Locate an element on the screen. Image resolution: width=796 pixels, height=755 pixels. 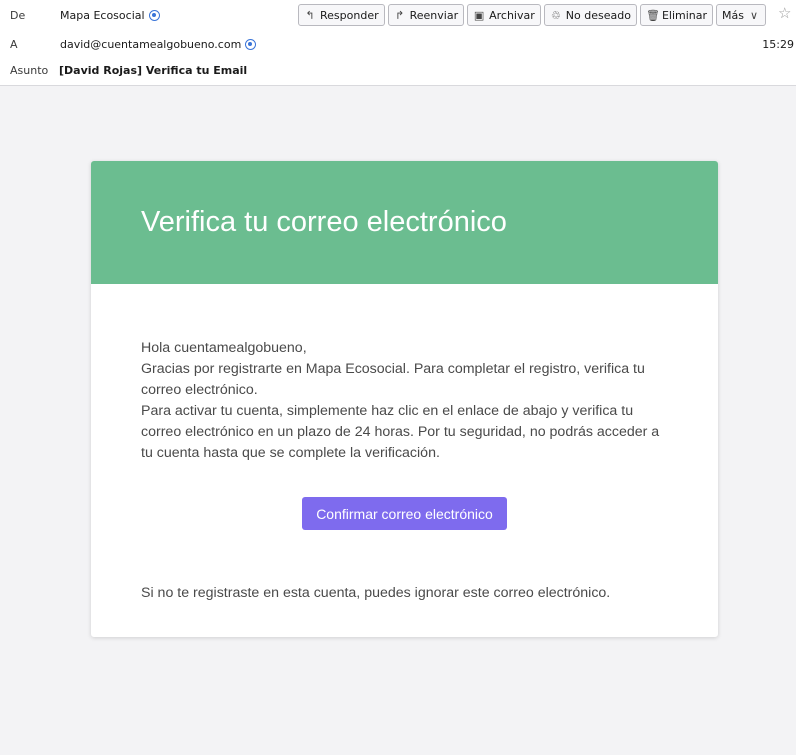
banner-title: Verifica tu correo electrónico is located at coordinates (324, 222).